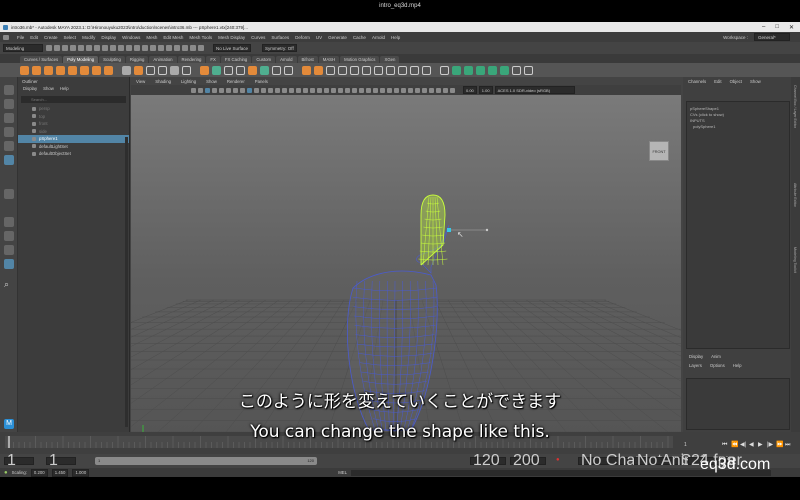 Image resolution: width=800 pixels, height=500 pixels. I want to click on shelf-tab-rendering: Rendering, so click(191, 59).